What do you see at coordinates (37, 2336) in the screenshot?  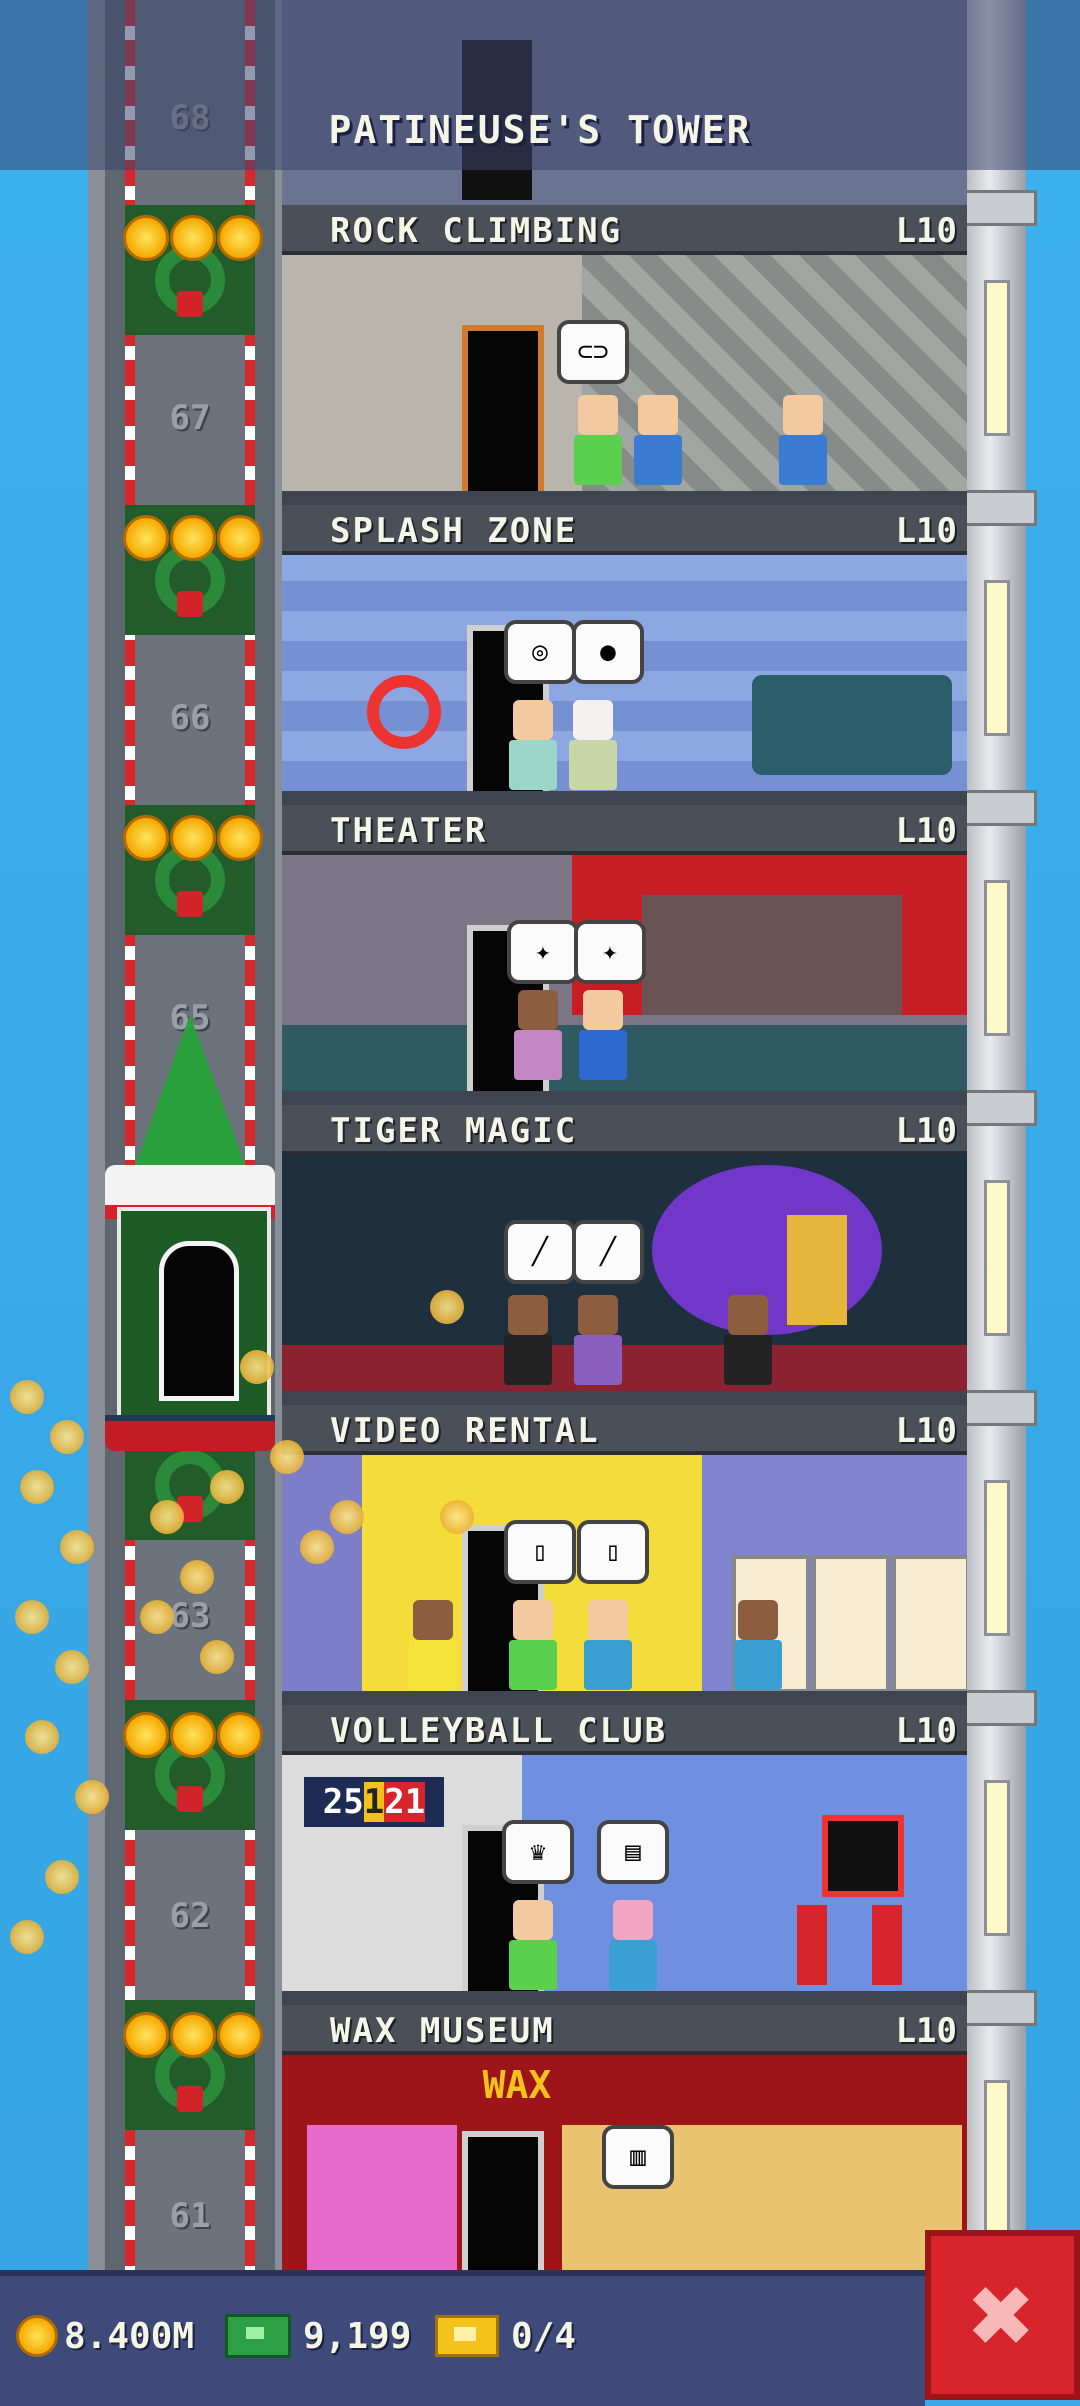 I see `coin-icon` at bounding box center [37, 2336].